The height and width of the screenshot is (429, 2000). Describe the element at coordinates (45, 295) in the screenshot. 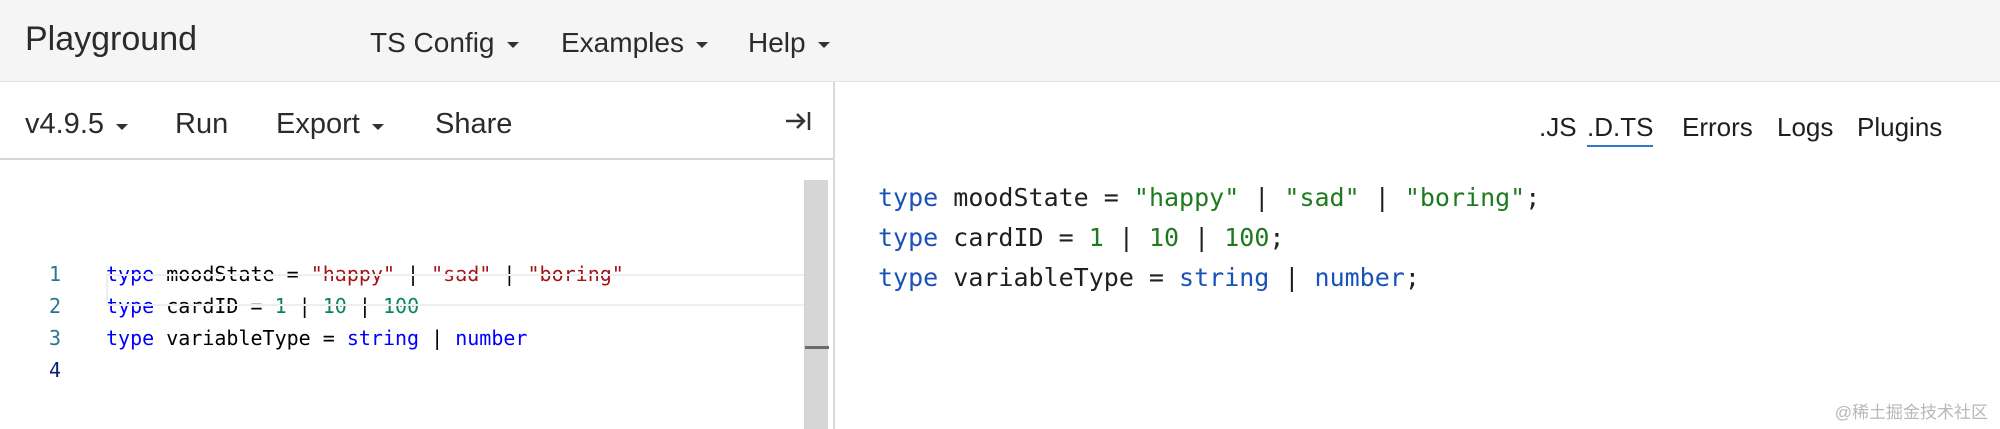

I see `line-number-gutter: 1 2 3 4` at that location.